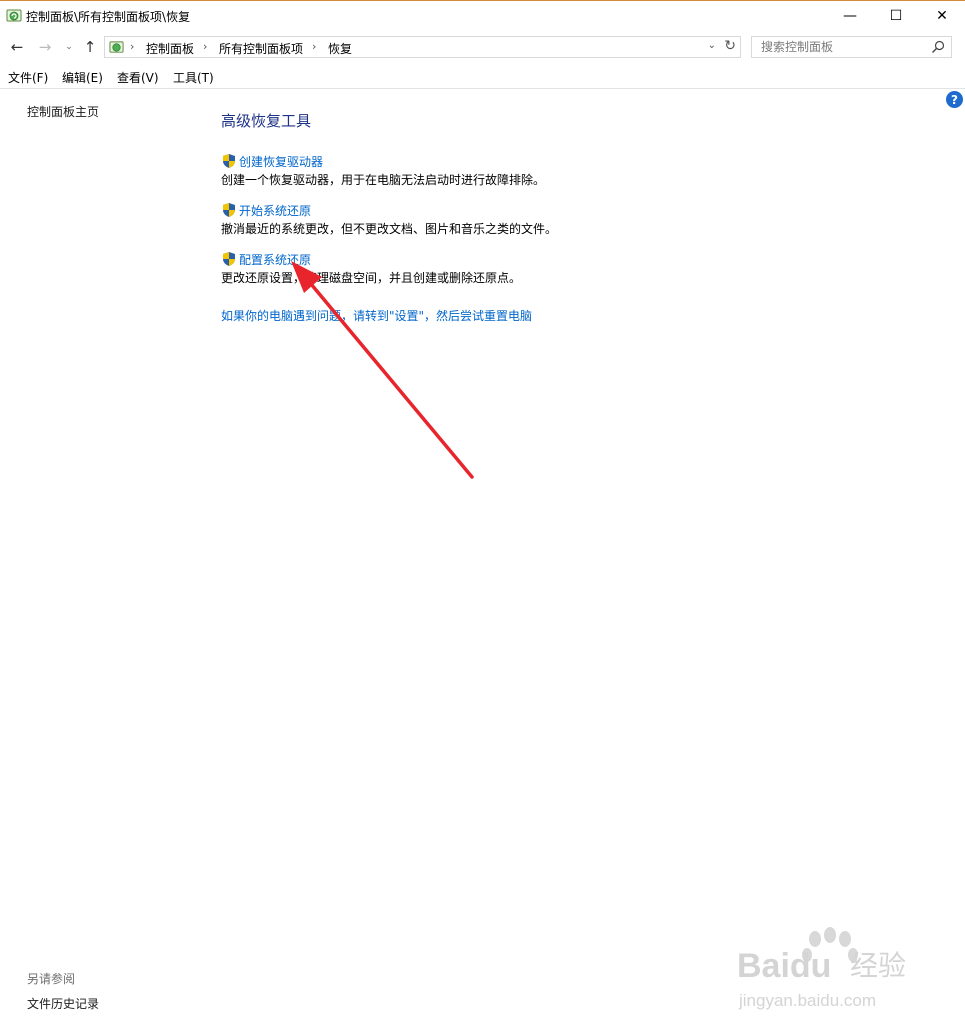 The height and width of the screenshot is (1032, 965). I want to click on configure-system-restore-link: 配置系统还原, so click(275, 259).